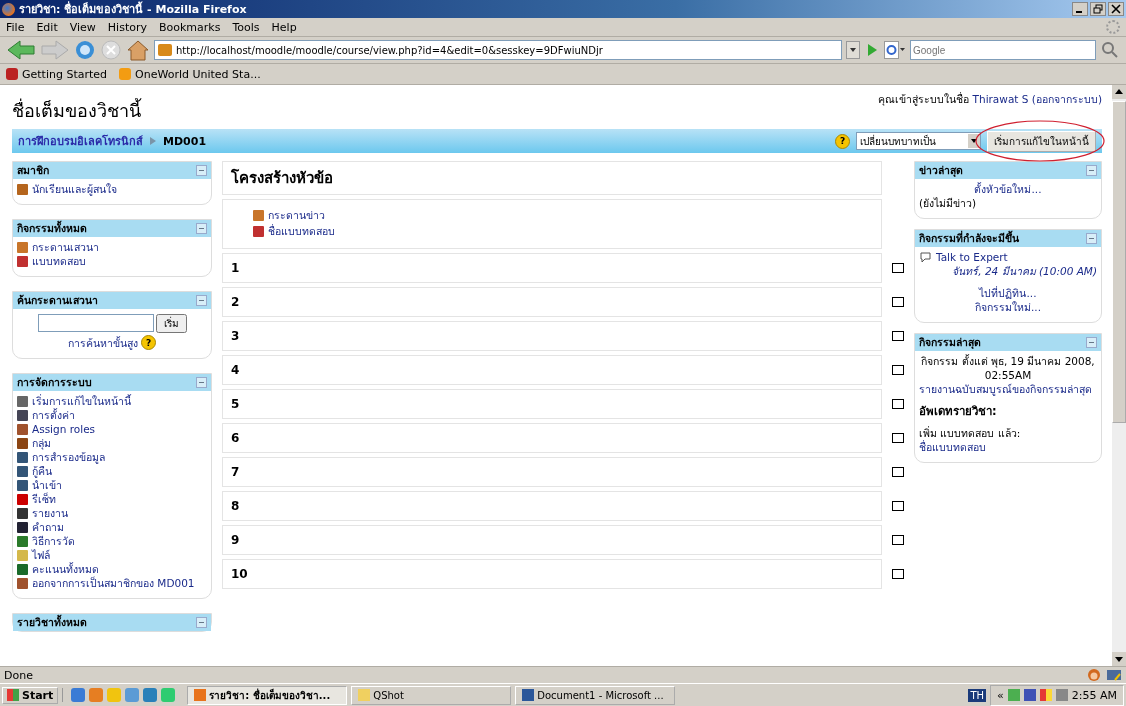 The image size is (1126, 706). What do you see at coordinates (1119, 92) in the screenshot?
I see `scroll-up-icon` at bounding box center [1119, 92].